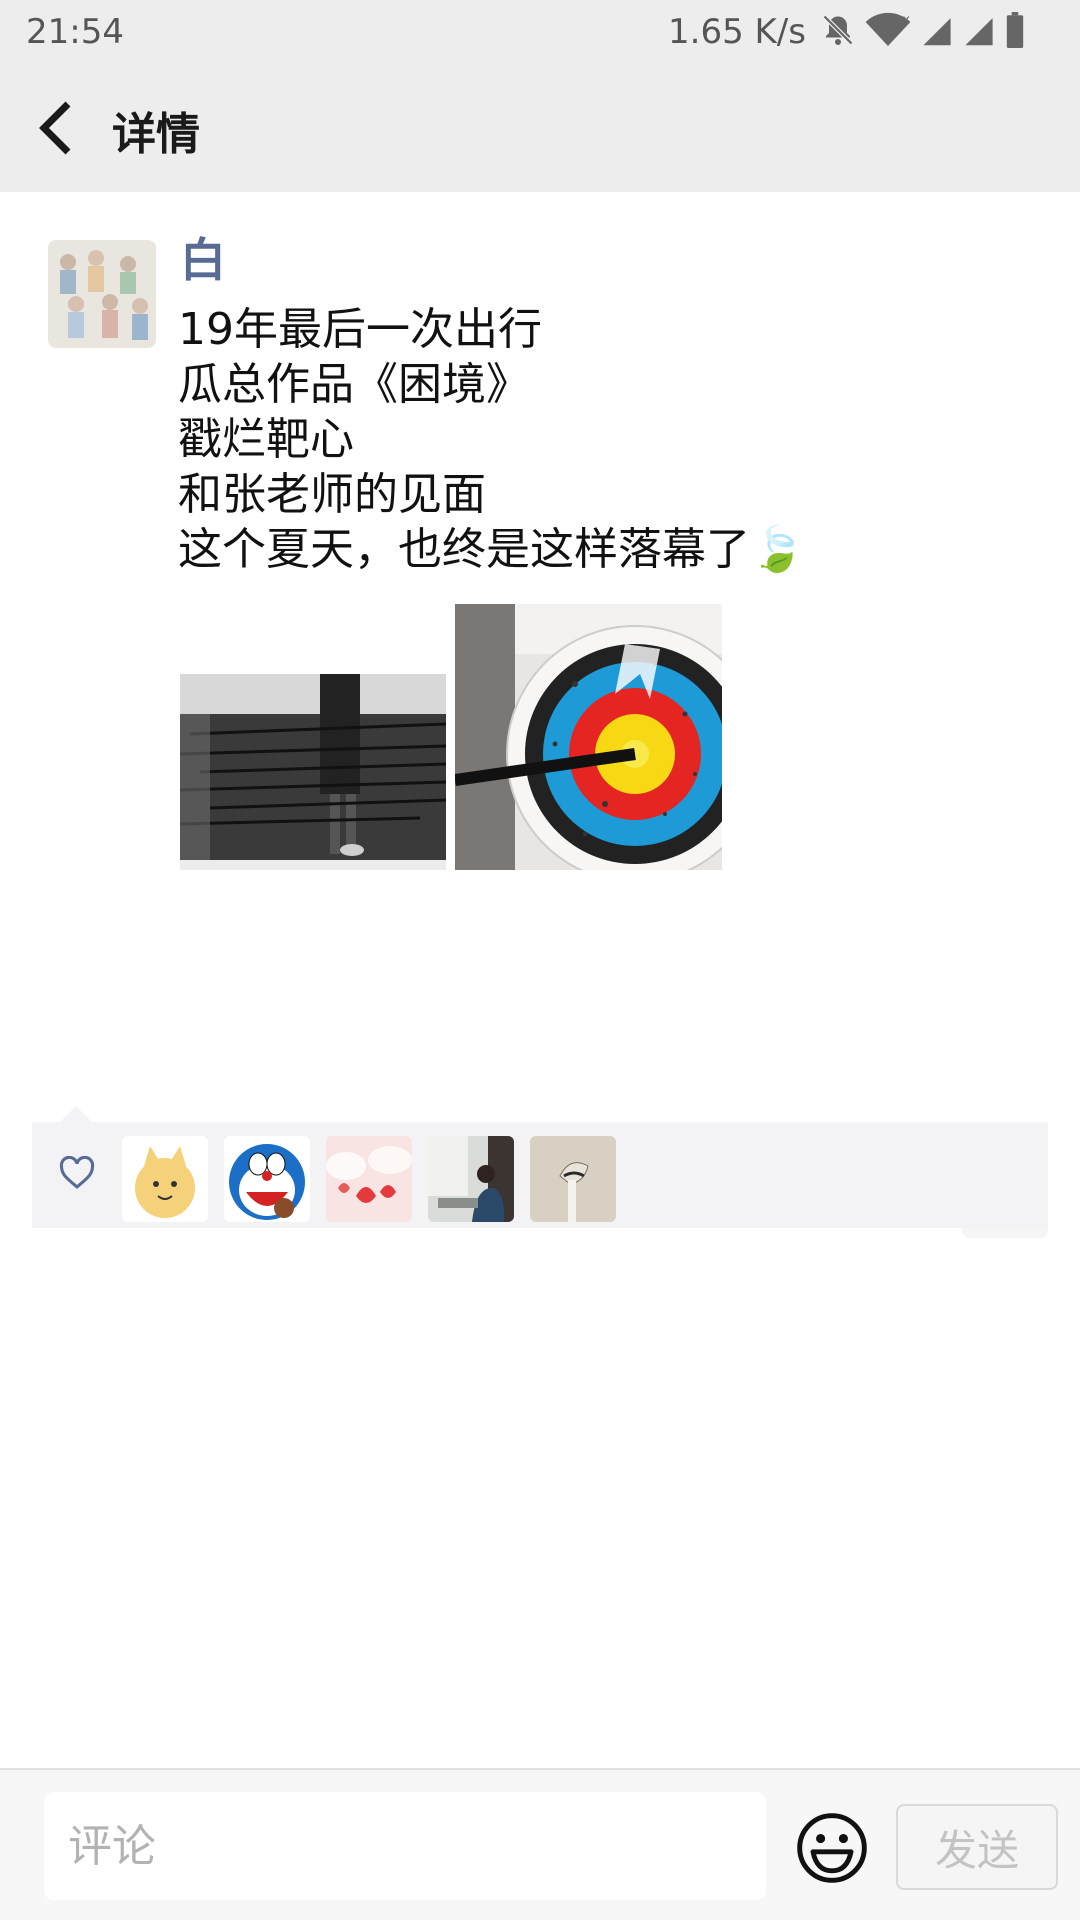 This screenshot has height=1920, width=1080. What do you see at coordinates (491, 549) in the screenshot?
I see `post-line: 这个夏天，也终是这样落幕了🍃` at bounding box center [491, 549].